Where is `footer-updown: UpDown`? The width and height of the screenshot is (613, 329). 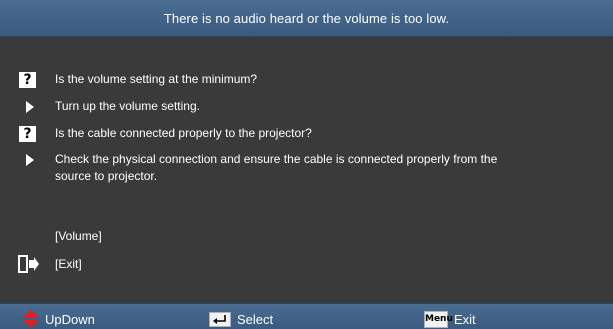 footer-updown: UpDown is located at coordinates (59, 316).